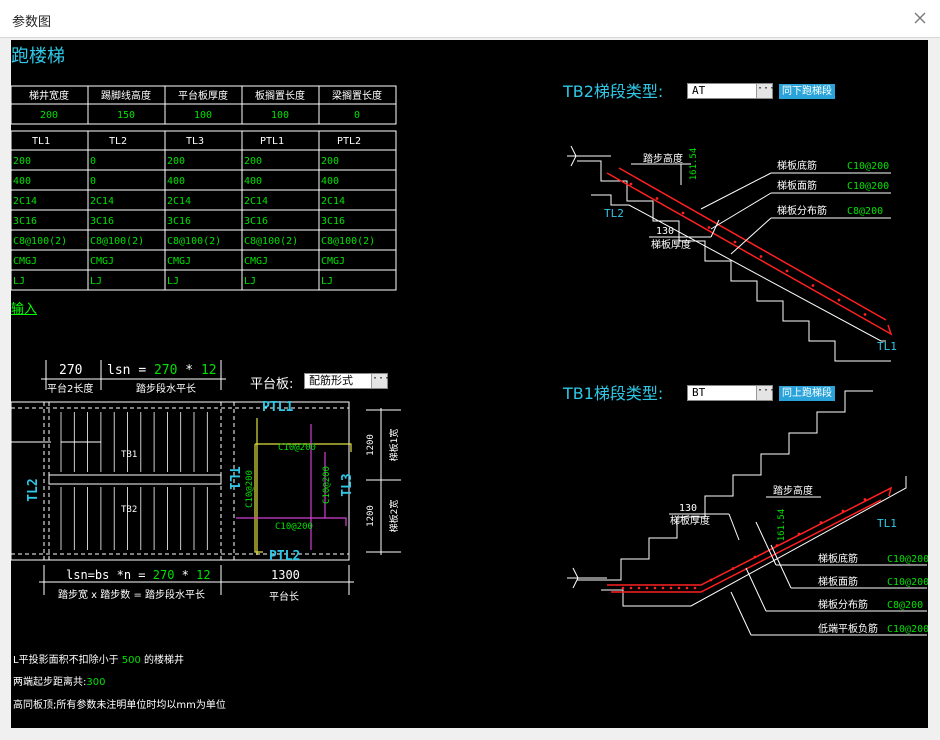 The height and width of the screenshot is (740, 940). I want to click on tb2-thickness-label: 梯板厚度, so click(671, 244).